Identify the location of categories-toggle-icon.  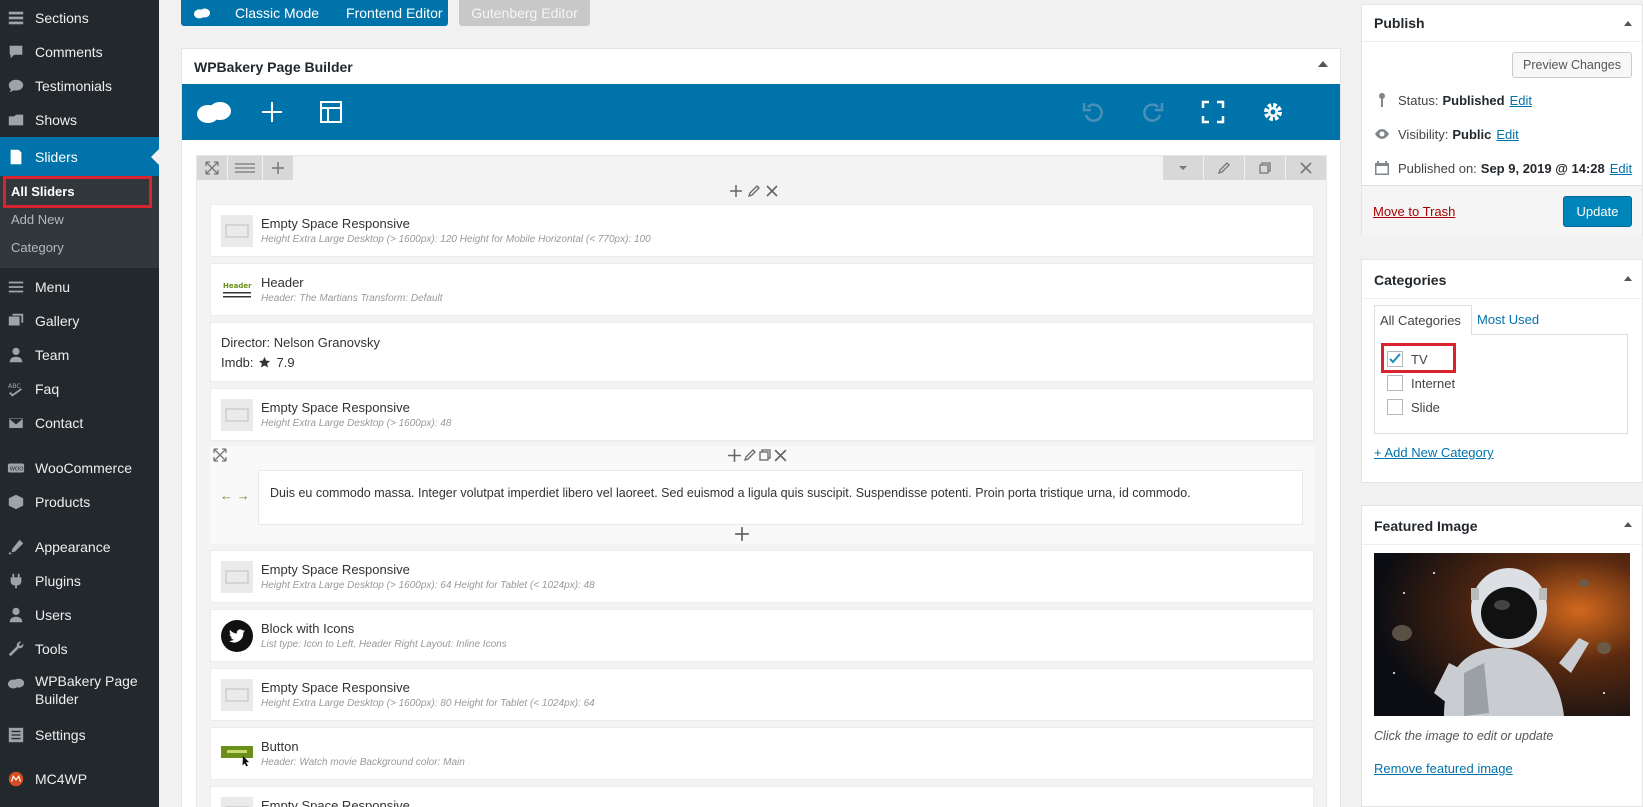
(1628, 278).